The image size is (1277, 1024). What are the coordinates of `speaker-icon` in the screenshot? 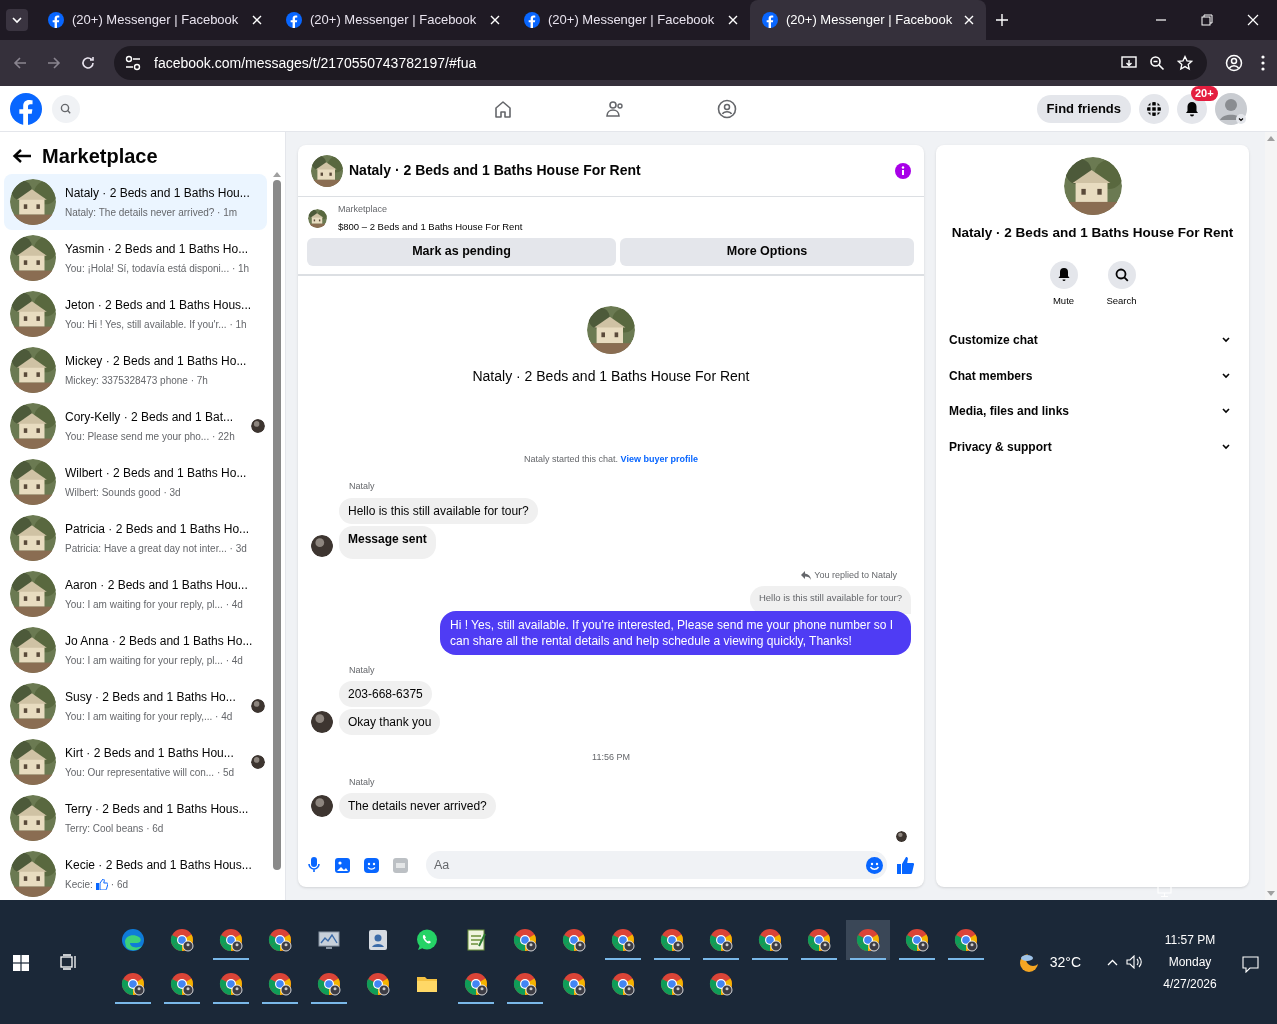 It's located at (1134, 962).